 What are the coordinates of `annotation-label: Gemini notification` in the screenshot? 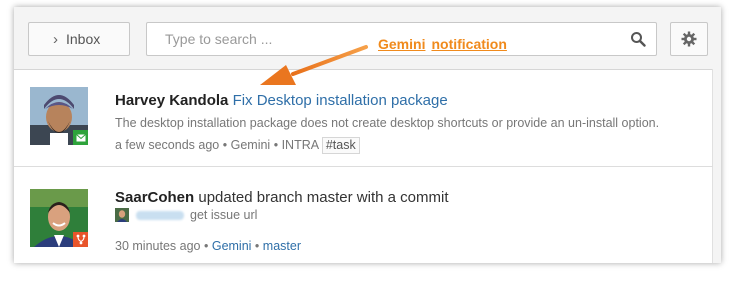 It's located at (442, 44).